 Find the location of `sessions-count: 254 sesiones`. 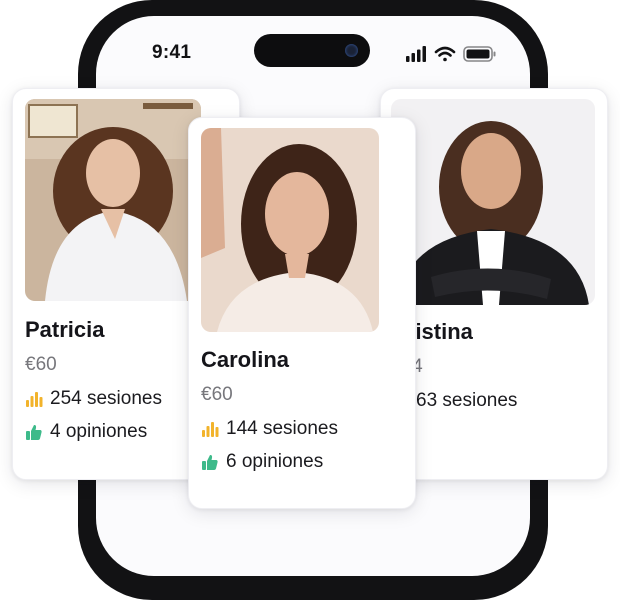

sessions-count: 254 sesiones is located at coordinates (106, 398).